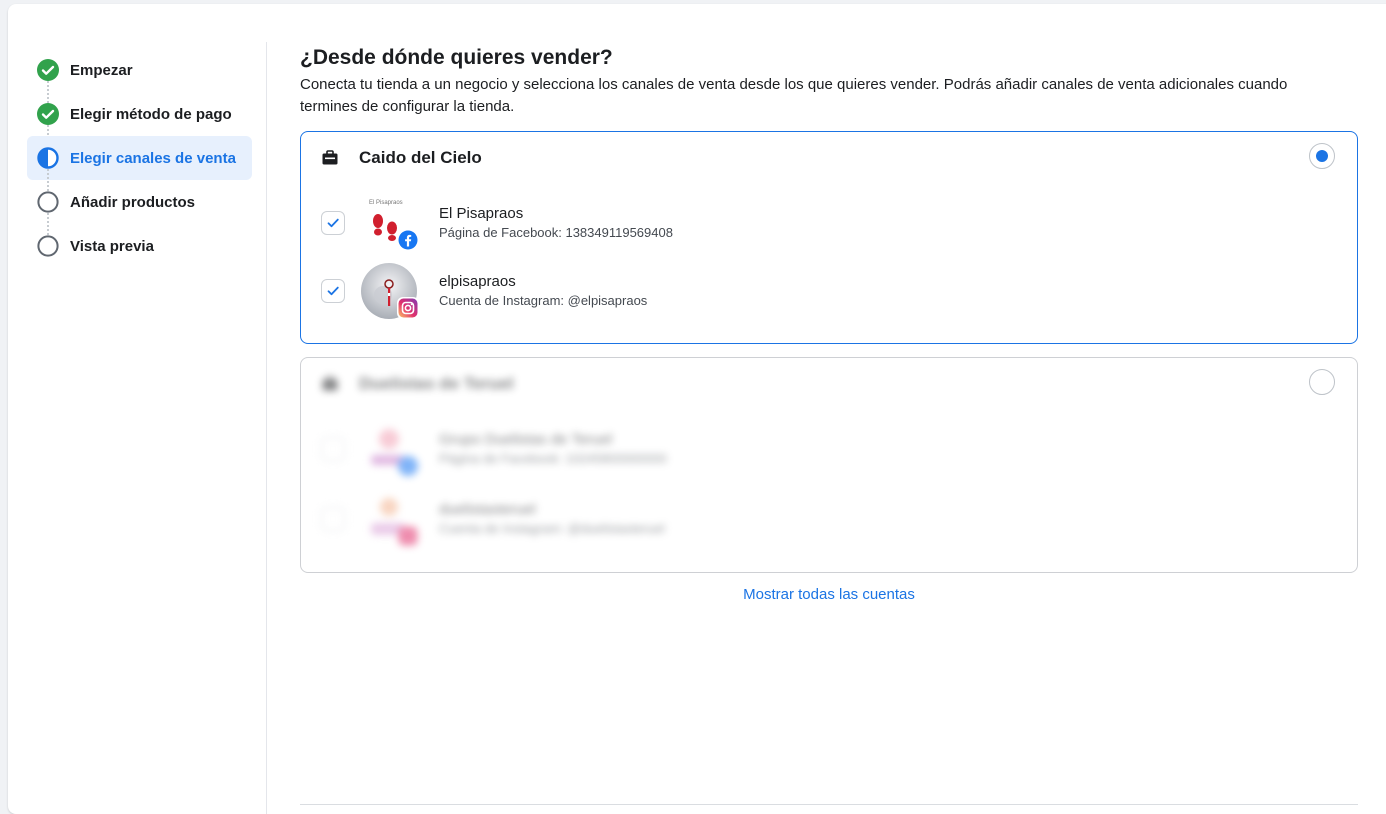 The image size is (1386, 814). What do you see at coordinates (139, 75) in the screenshot?
I see `step-empezar: Empezar` at bounding box center [139, 75].